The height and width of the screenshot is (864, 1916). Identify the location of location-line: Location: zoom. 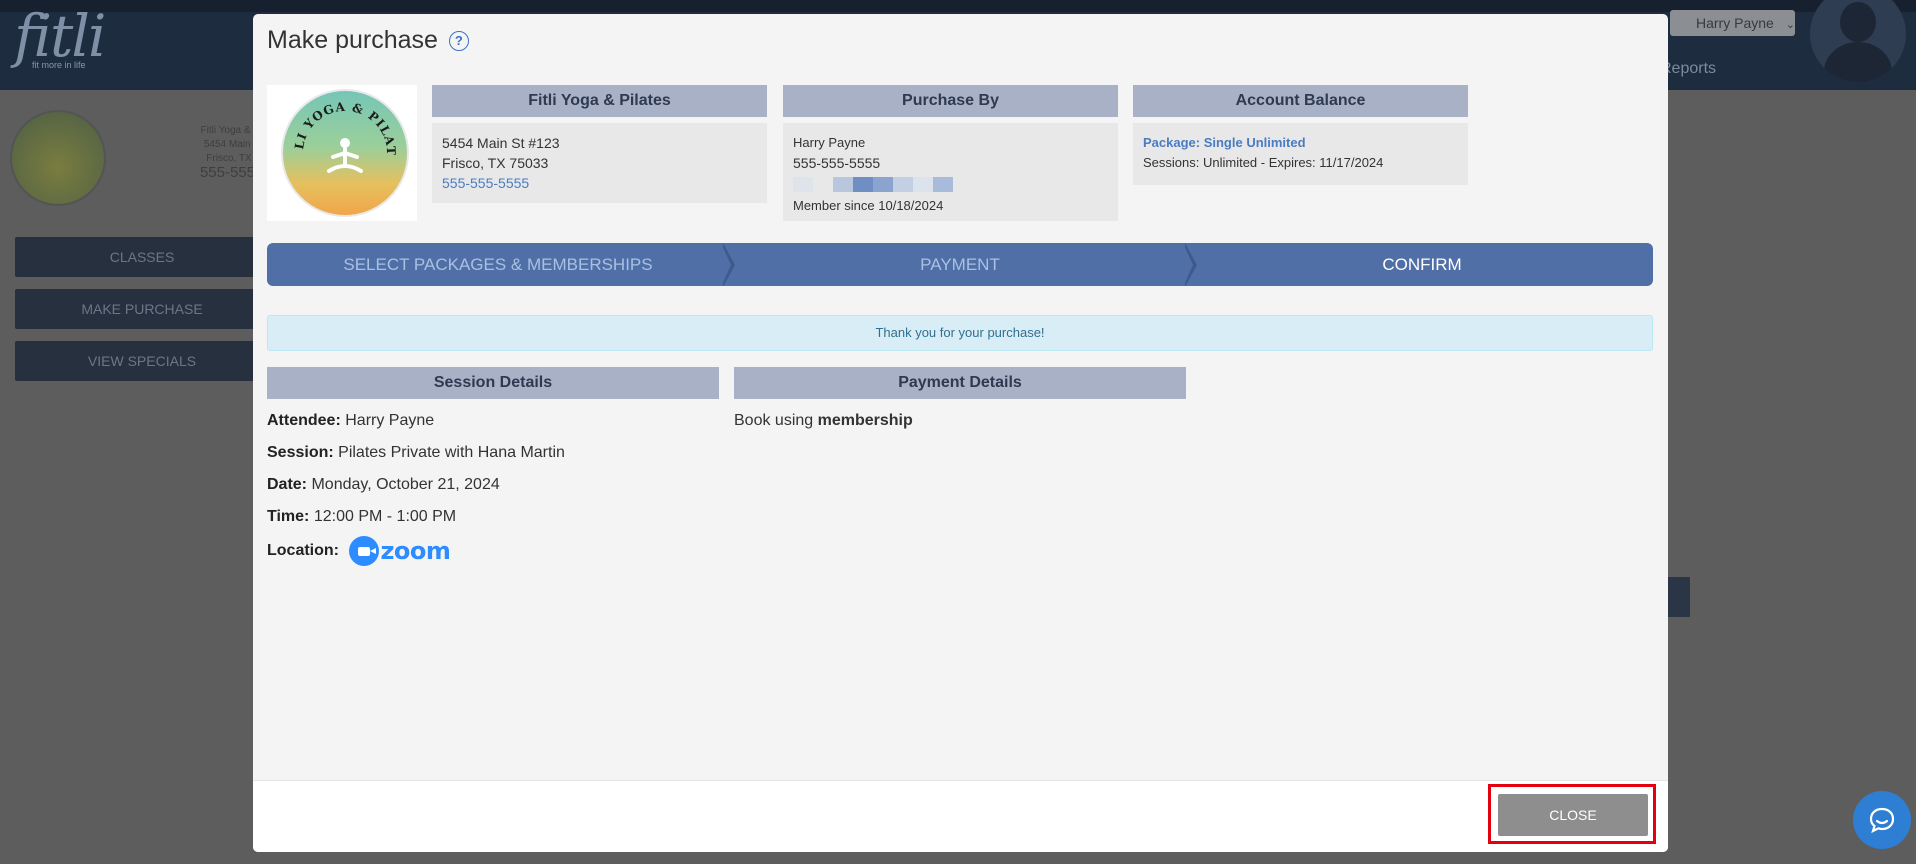
(359, 551).